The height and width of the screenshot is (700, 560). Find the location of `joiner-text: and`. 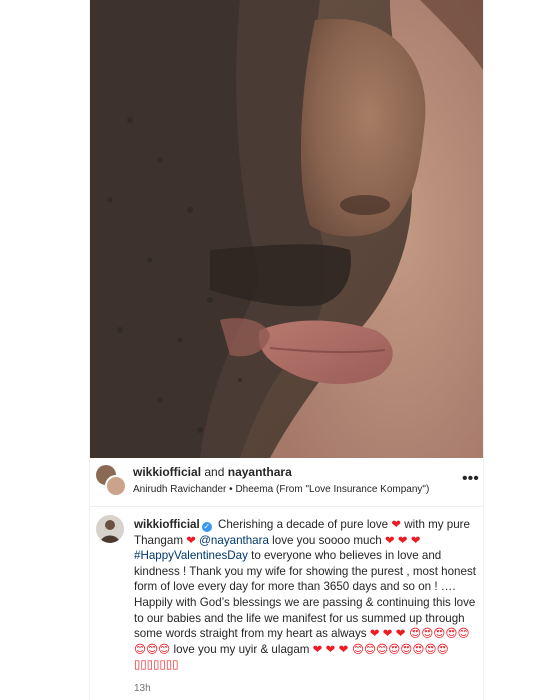

joiner-text: and is located at coordinates (214, 472).